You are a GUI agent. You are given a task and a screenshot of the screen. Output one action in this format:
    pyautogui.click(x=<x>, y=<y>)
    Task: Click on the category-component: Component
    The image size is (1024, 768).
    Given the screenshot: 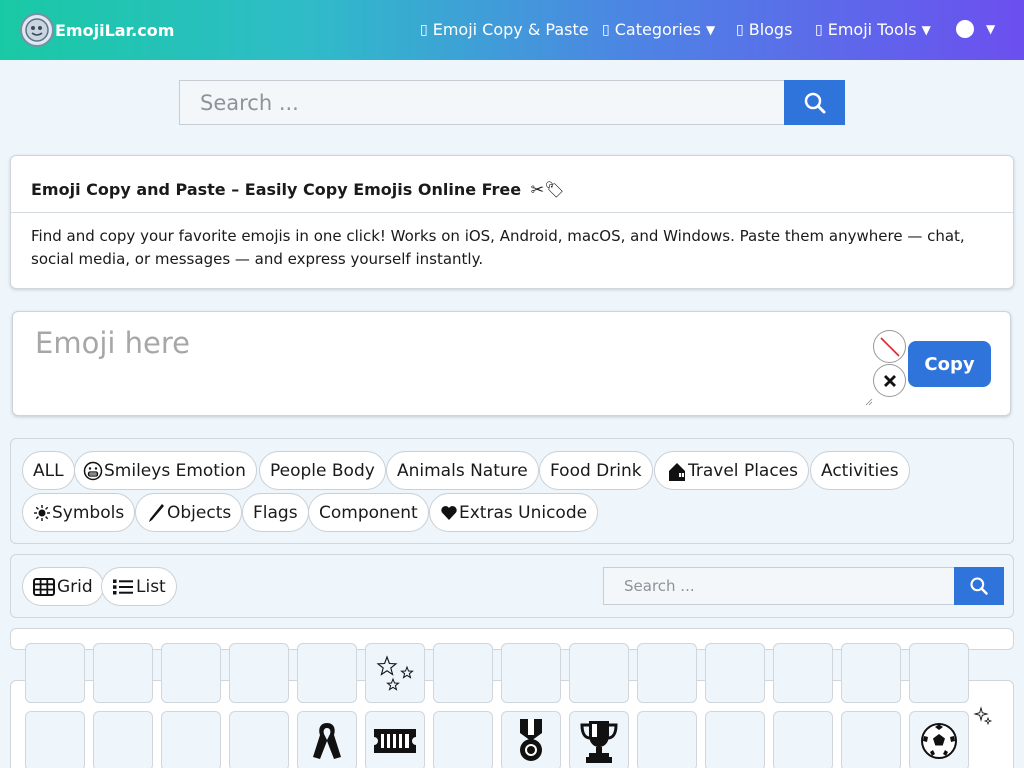 What is the action you would take?
    pyautogui.click(x=368, y=512)
    